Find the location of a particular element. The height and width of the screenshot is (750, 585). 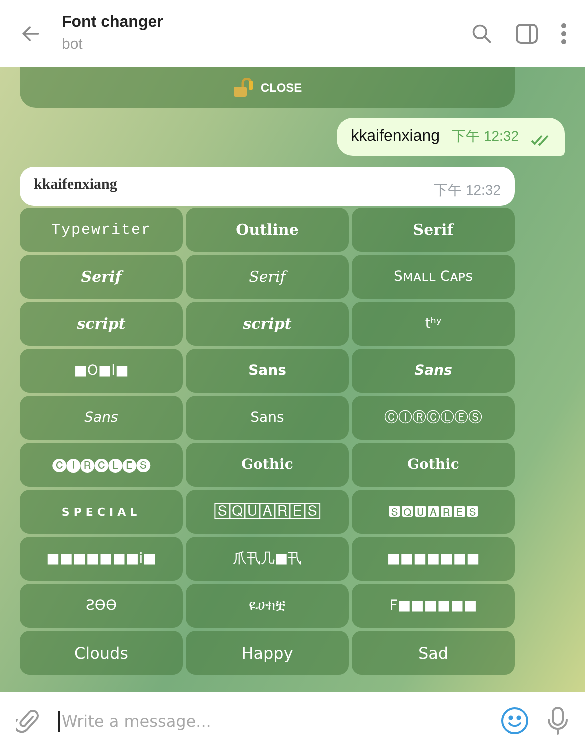

keyboard-button: Clouds is located at coordinates (101, 653).